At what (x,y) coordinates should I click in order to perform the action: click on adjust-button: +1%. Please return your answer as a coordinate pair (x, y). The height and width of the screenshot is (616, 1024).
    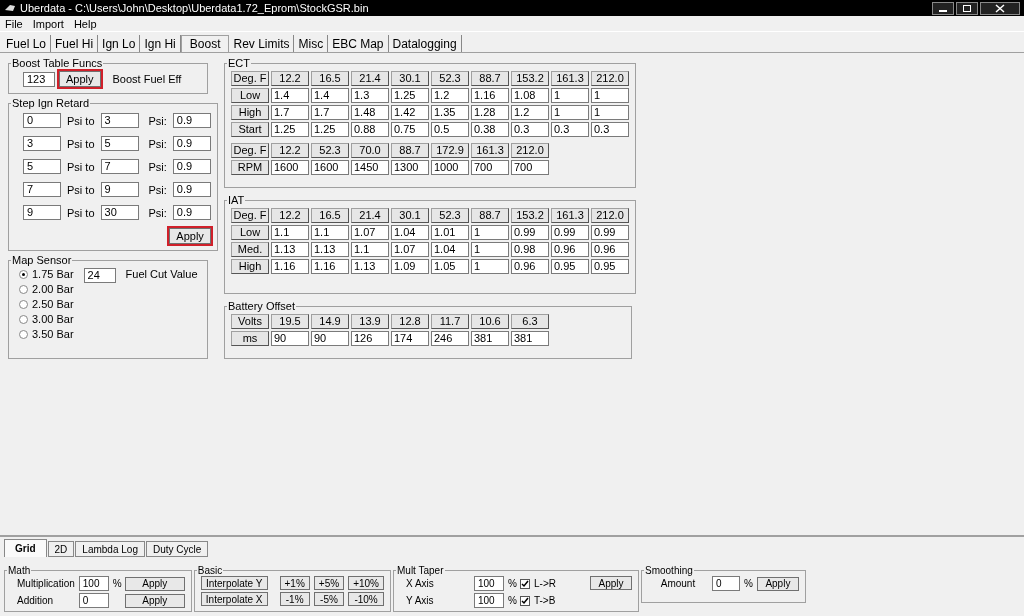
    Looking at the image, I should click on (294, 583).